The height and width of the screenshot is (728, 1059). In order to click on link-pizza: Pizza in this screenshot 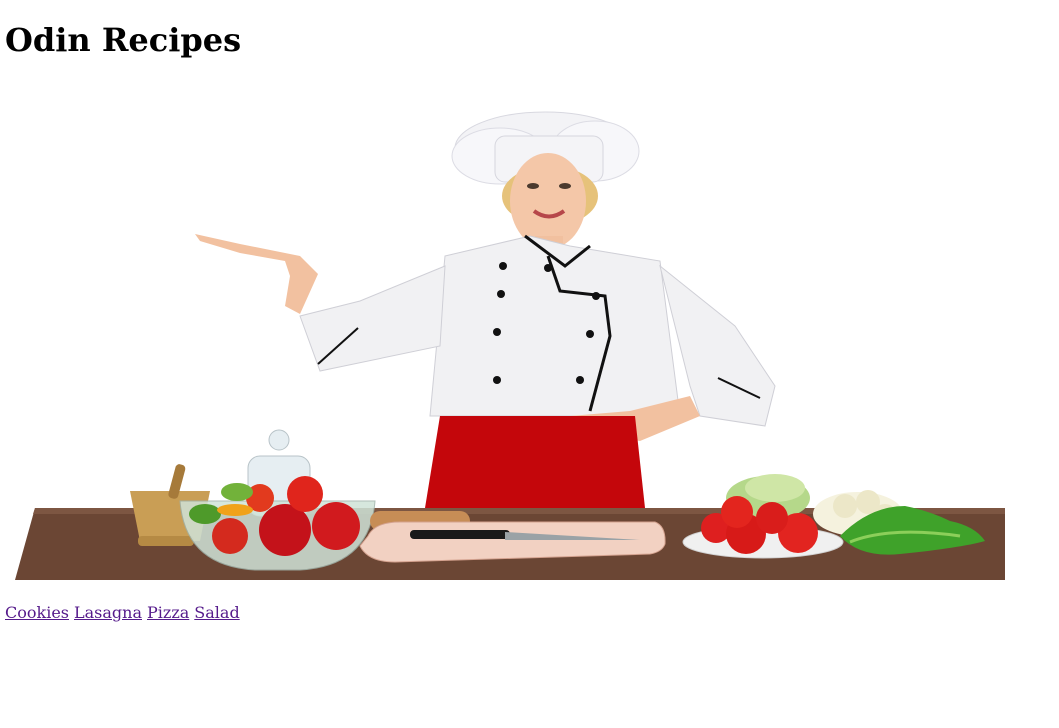, I will do `click(168, 612)`.